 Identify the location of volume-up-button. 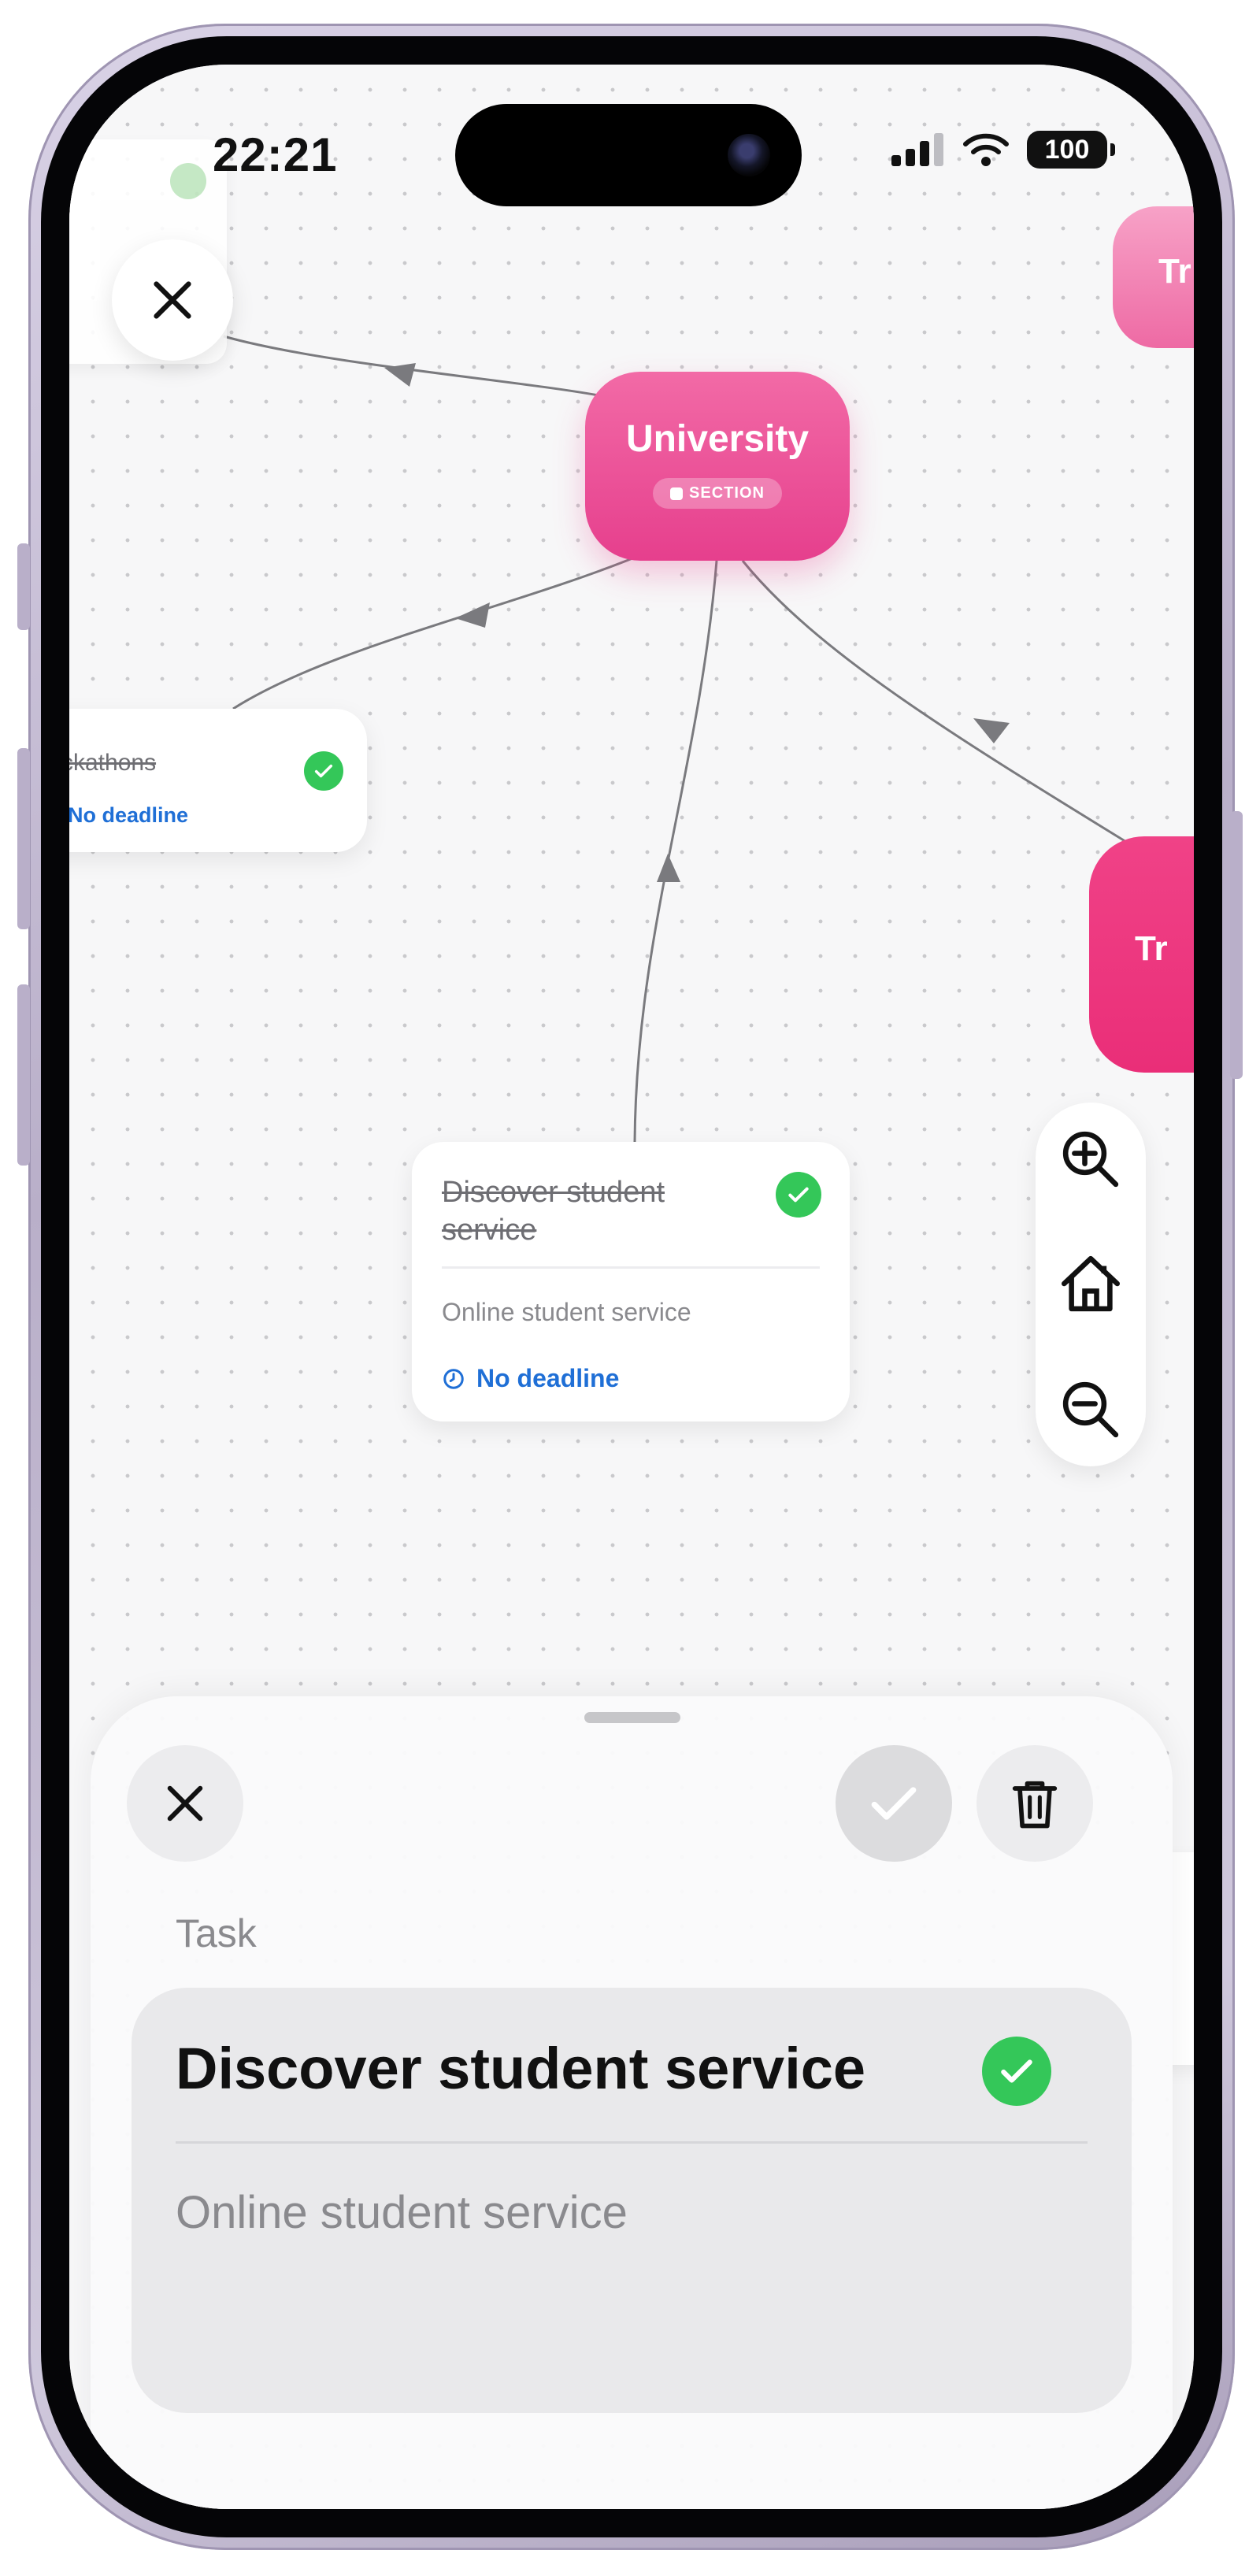
(23, 838).